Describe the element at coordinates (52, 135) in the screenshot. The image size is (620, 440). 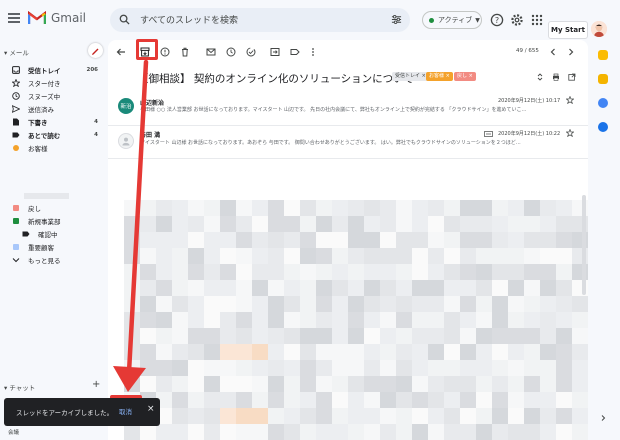
I see `sidebar-item-read-later: あとで読む 4` at that location.